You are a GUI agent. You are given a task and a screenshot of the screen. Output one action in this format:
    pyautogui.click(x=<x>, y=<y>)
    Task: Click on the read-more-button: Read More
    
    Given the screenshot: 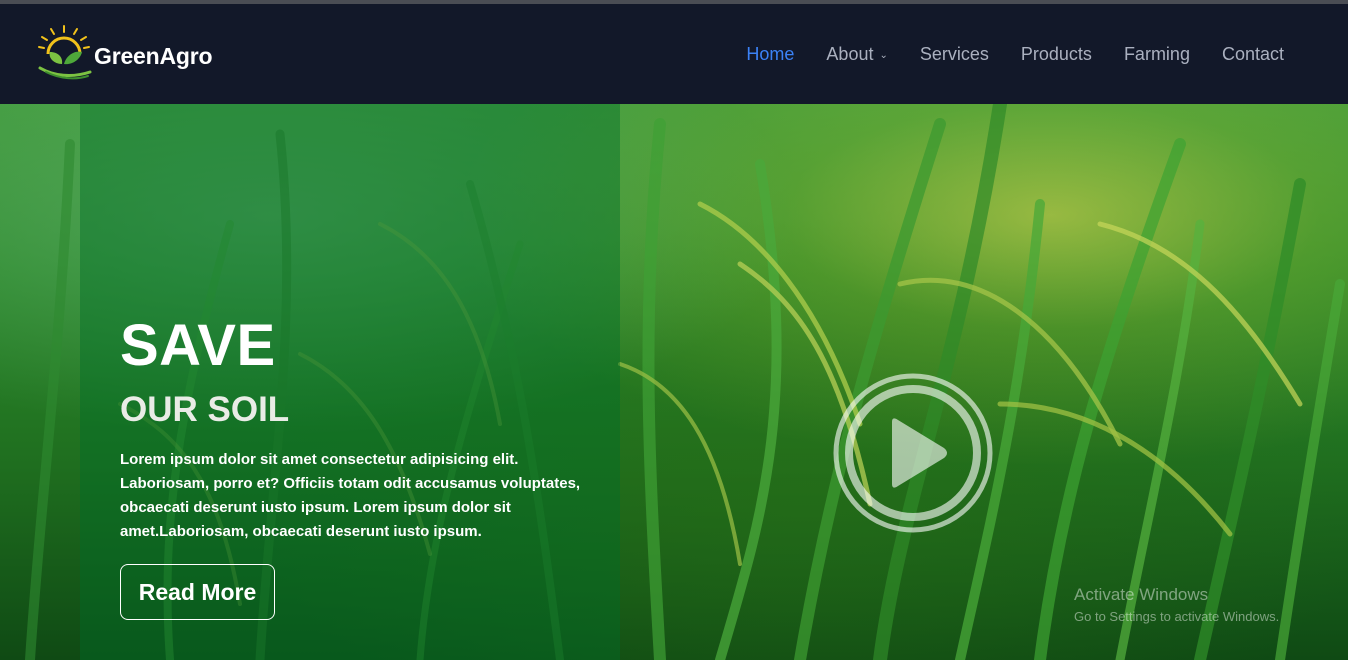 What is the action you would take?
    pyautogui.click(x=197, y=592)
    